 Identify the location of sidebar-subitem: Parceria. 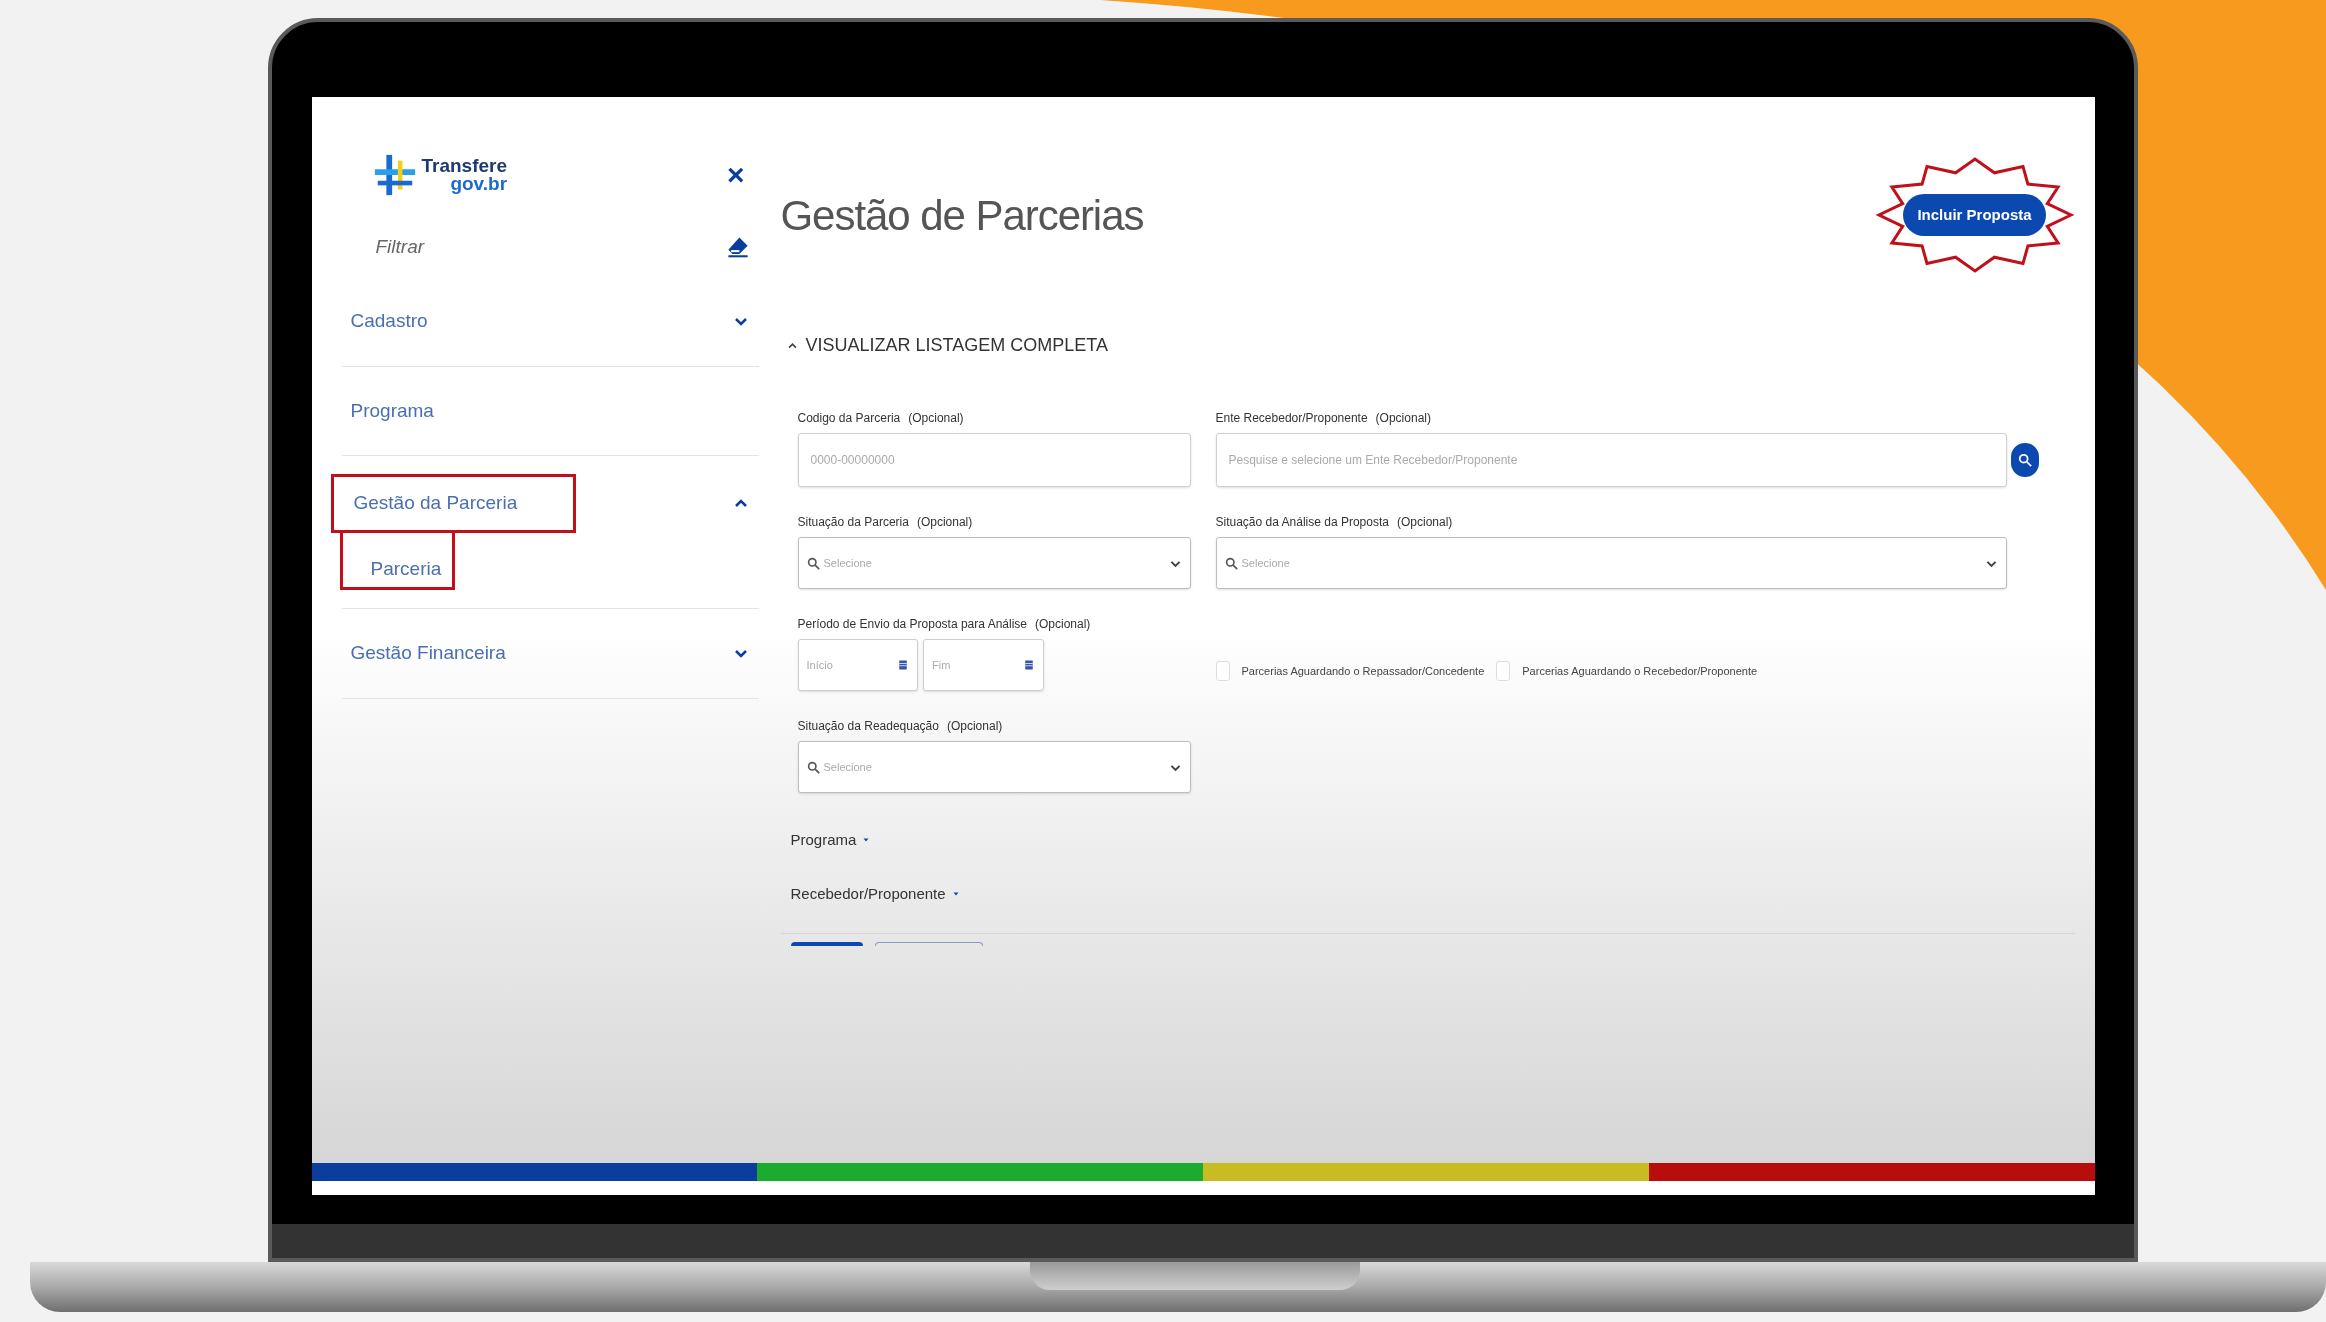
(397, 561).